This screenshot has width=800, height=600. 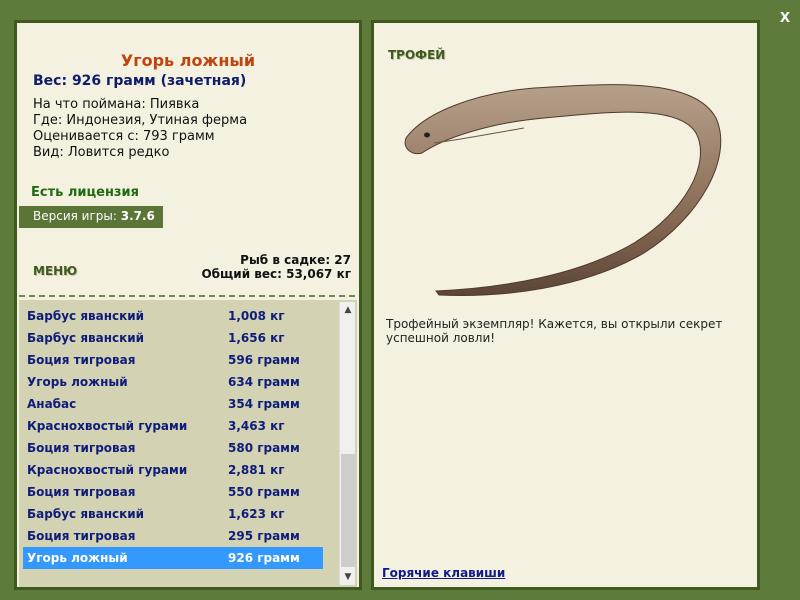 What do you see at coordinates (348, 577) in the screenshot?
I see `chevron-down-icon: ▼` at bounding box center [348, 577].